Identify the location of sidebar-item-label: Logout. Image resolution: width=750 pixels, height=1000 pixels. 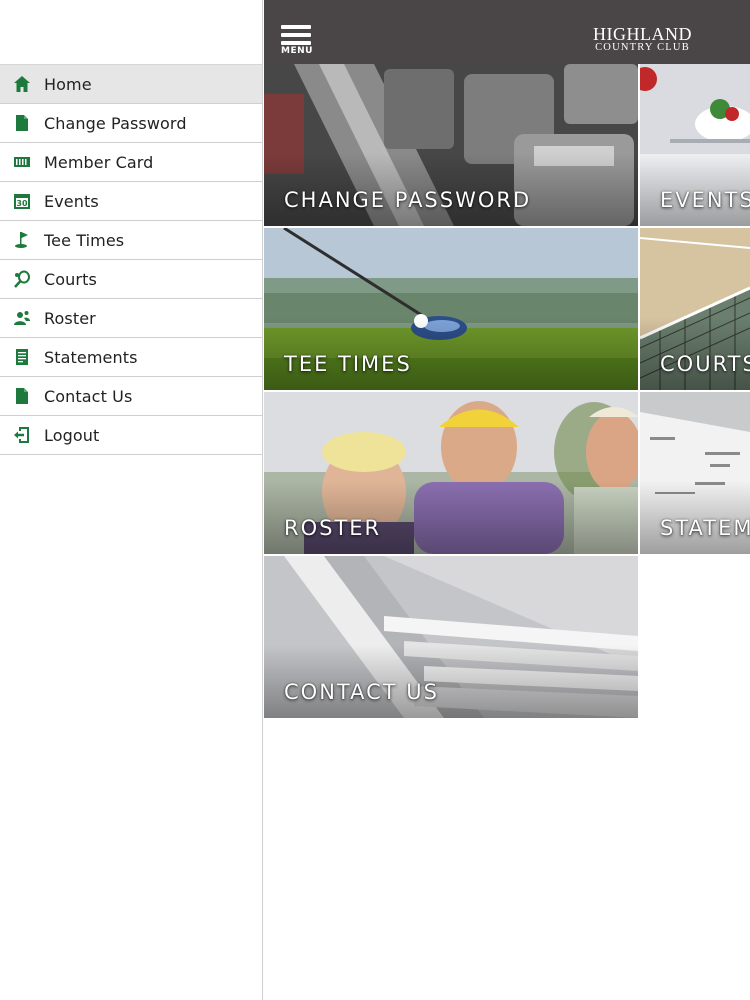
(72, 435).